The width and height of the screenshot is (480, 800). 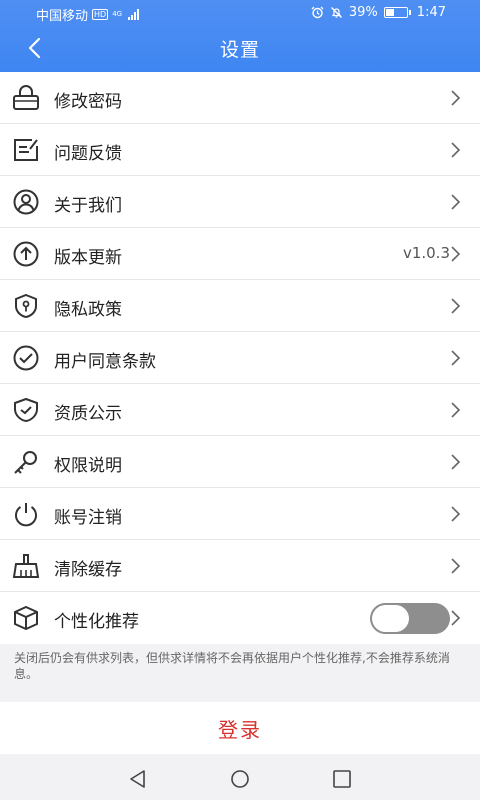 I want to click on signal-icon, so click(x=134, y=14).